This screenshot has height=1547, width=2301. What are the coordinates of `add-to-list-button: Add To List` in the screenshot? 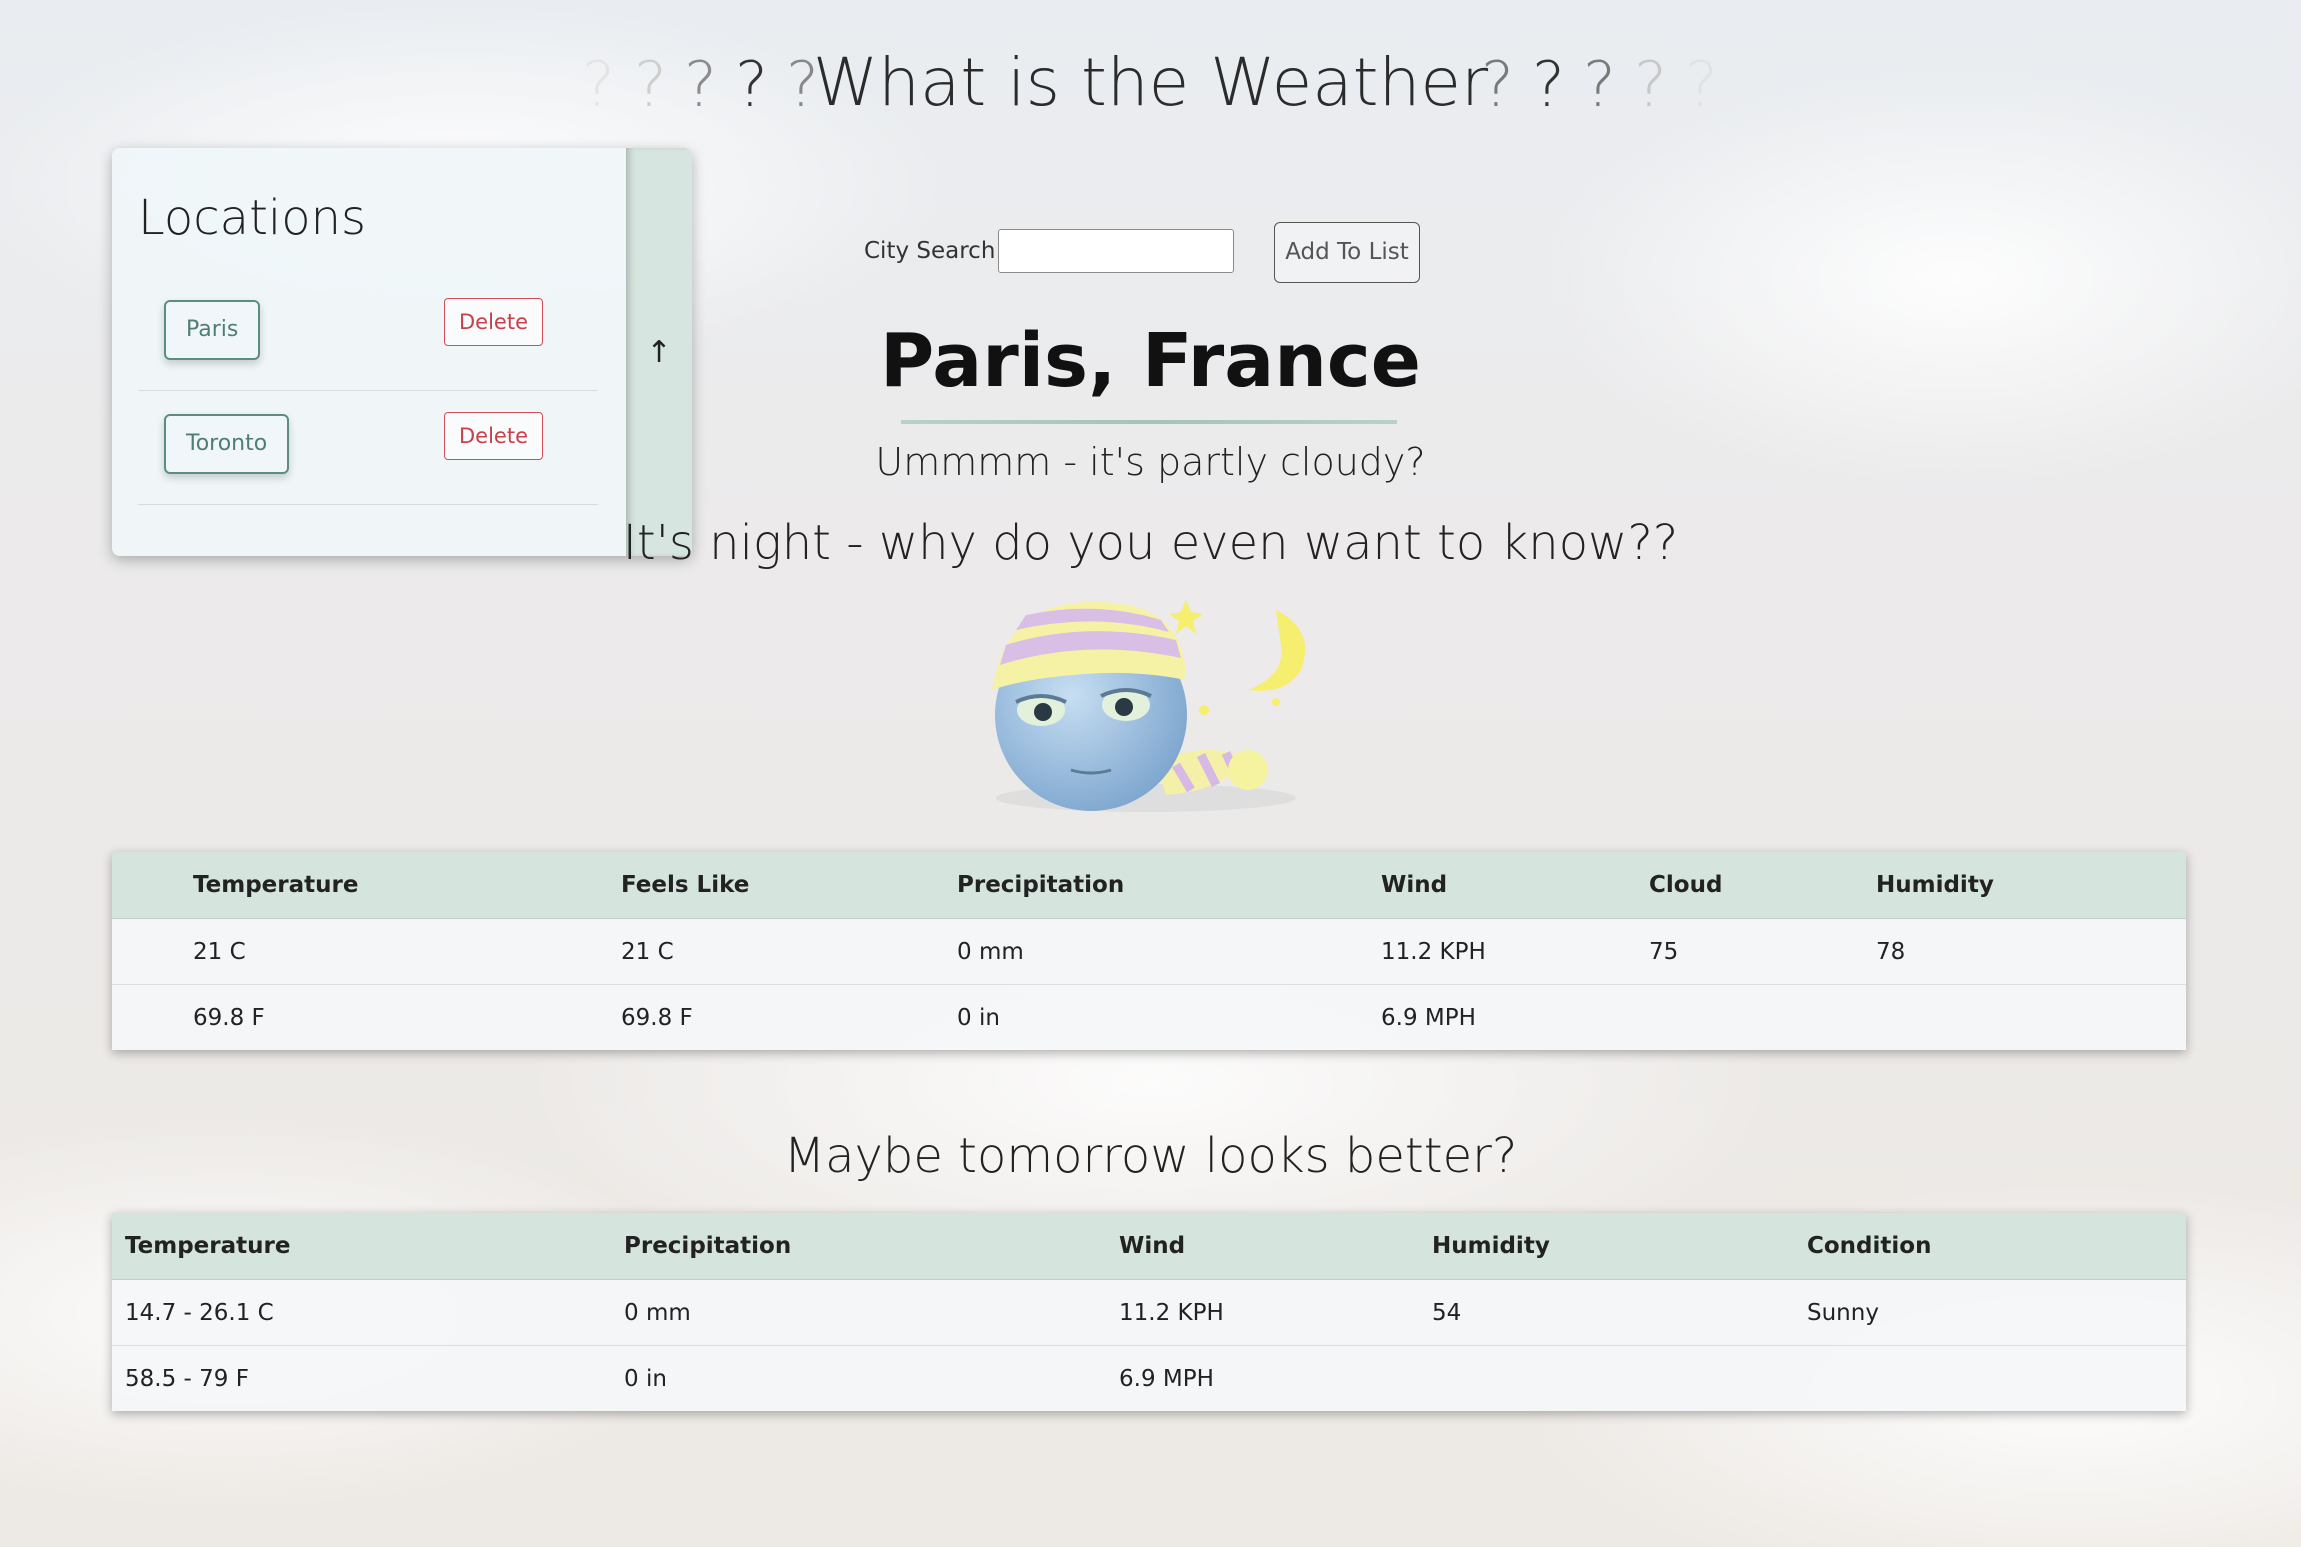 It's located at (1347, 252).